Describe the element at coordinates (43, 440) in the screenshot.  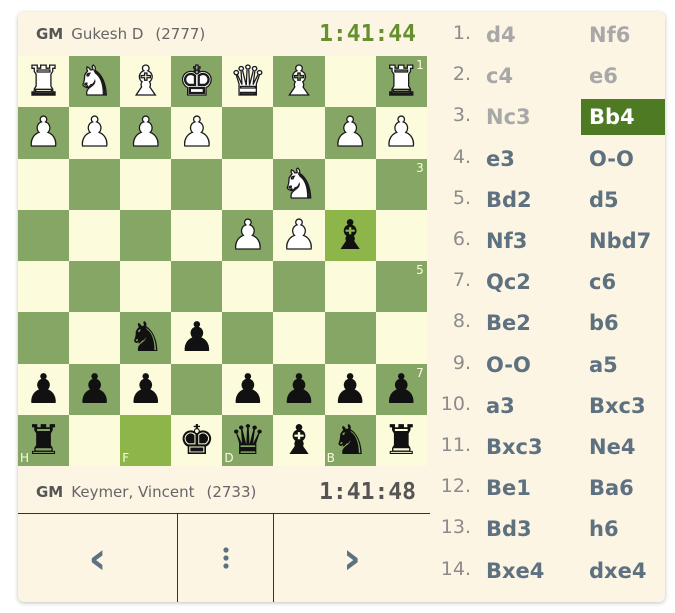
I see `black-rook-piece: ♜` at that location.